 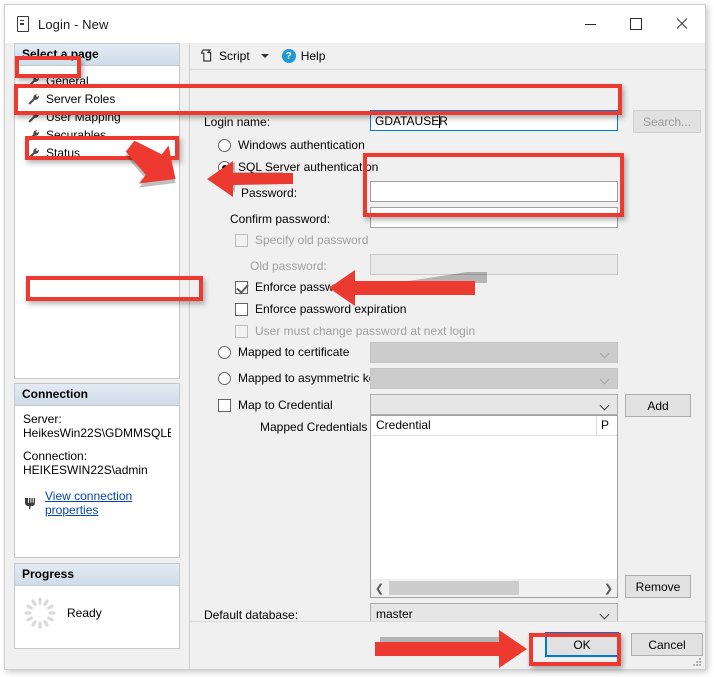 I want to click on server-label: Server:, so click(x=42, y=419).